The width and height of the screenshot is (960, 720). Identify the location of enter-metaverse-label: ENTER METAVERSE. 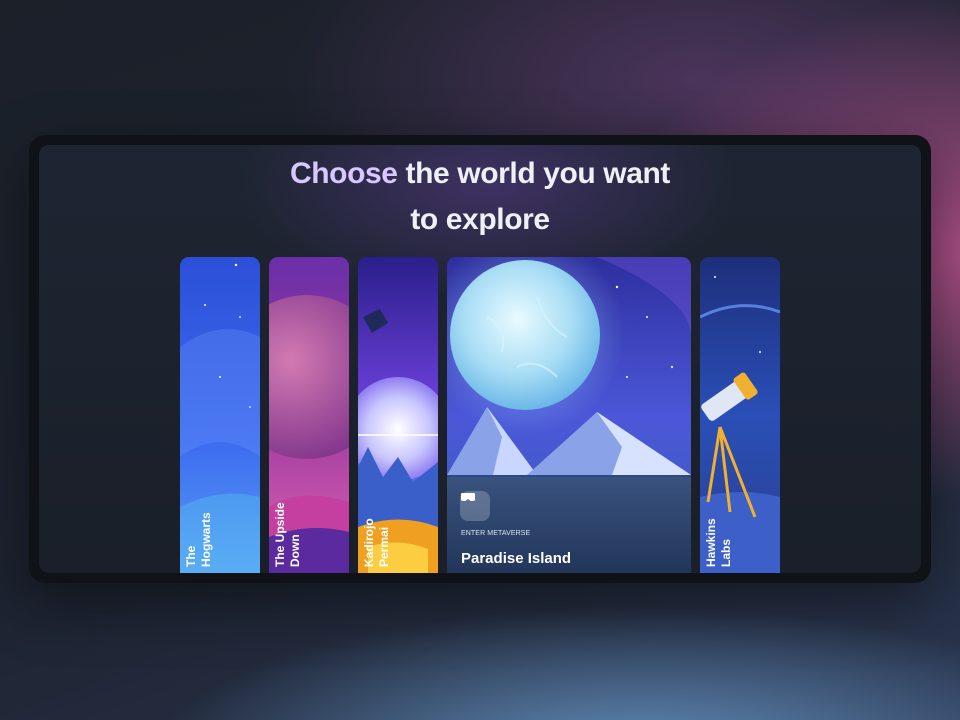
(495, 533).